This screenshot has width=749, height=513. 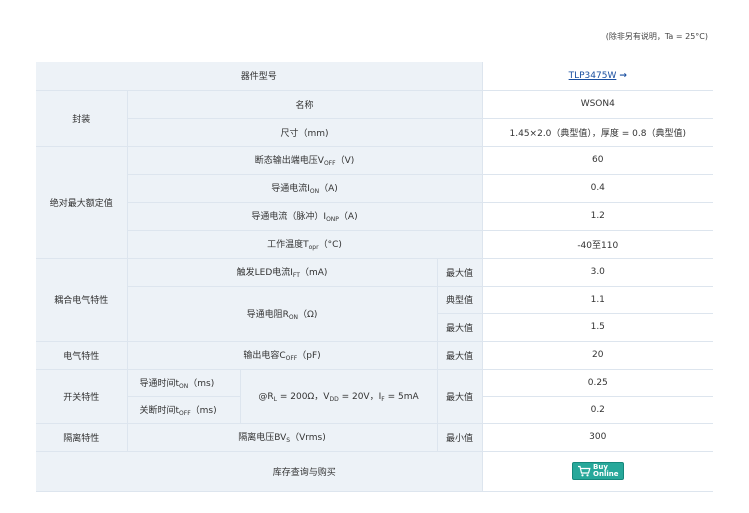 I want to click on coff-value: 20, so click(x=597, y=355).